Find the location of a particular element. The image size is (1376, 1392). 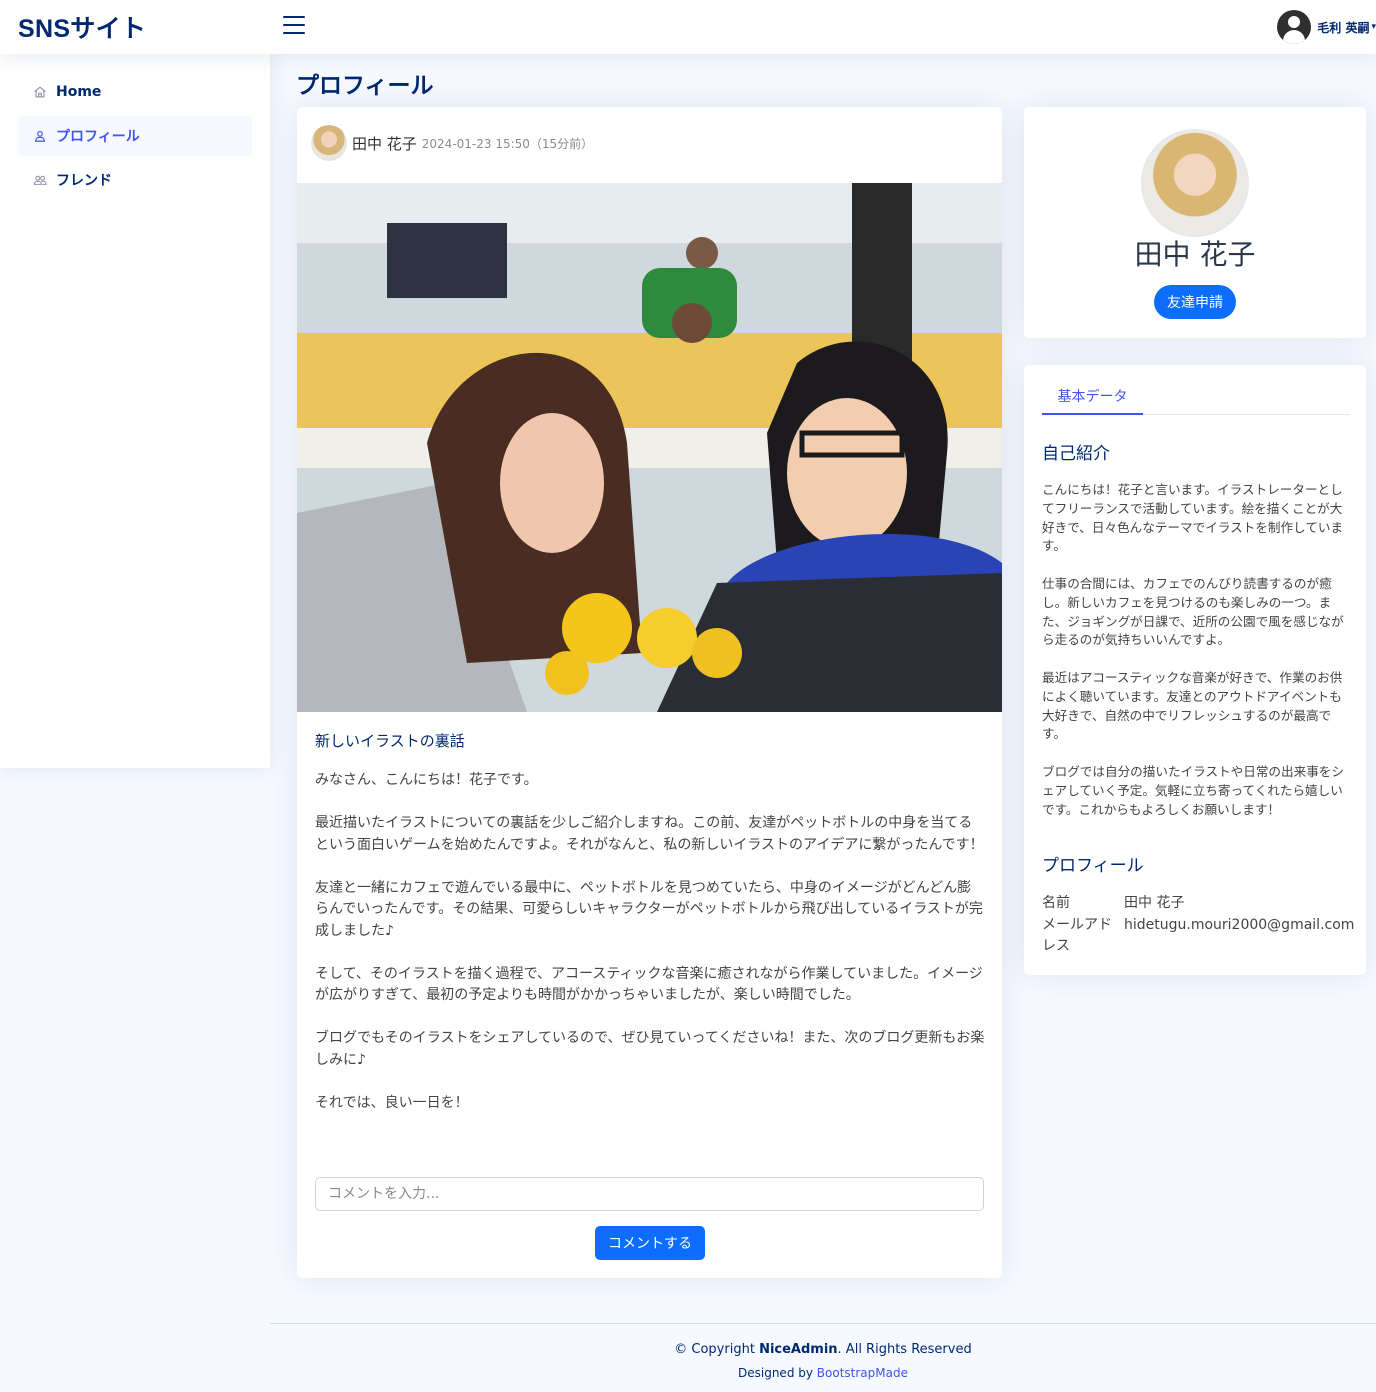

profile-name: 田中 花子 is located at coordinates (1195, 254).